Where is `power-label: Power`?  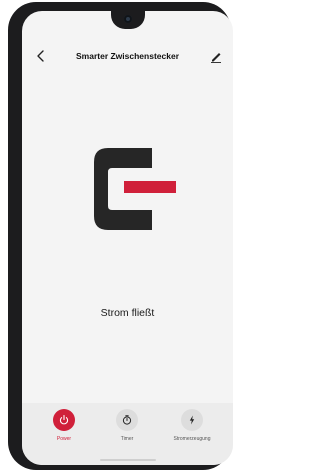
power-label: Power is located at coordinates (64, 439).